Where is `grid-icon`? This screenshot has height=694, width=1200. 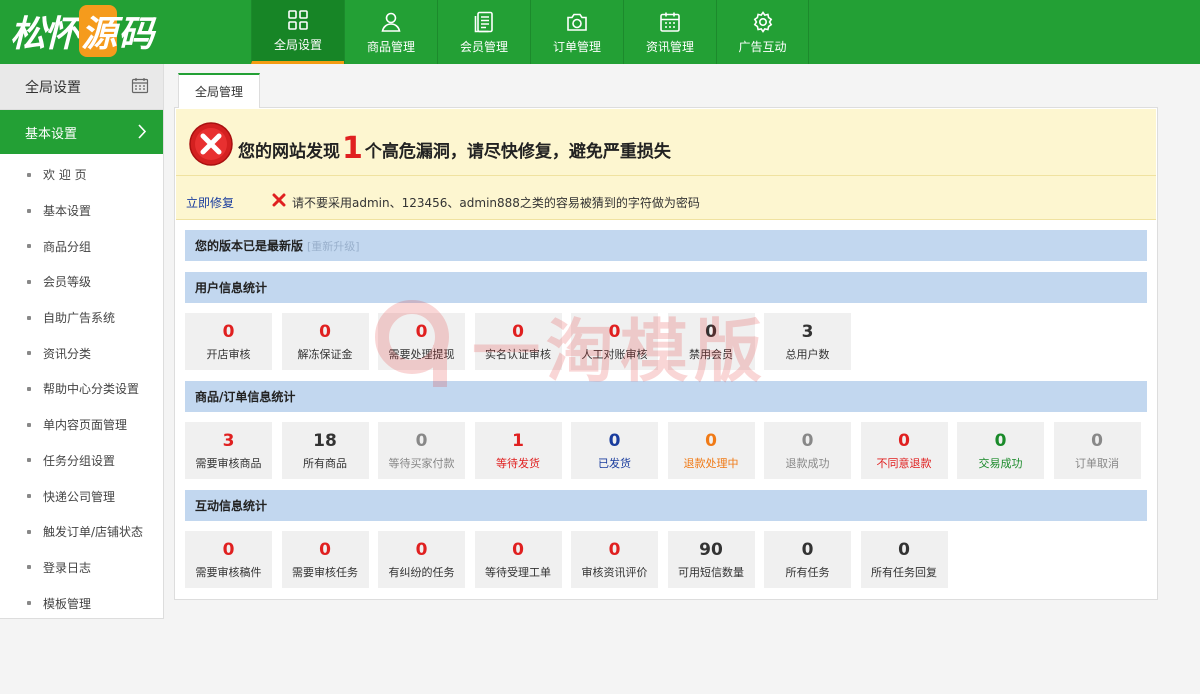
grid-icon is located at coordinates (298, 20).